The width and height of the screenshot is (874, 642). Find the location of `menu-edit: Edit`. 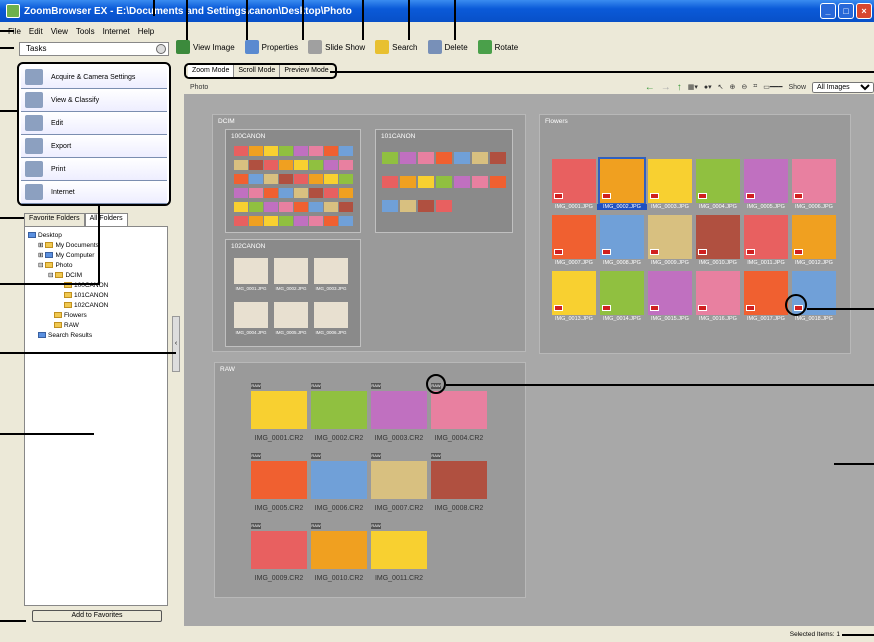

menu-edit: Edit is located at coordinates (36, 31).